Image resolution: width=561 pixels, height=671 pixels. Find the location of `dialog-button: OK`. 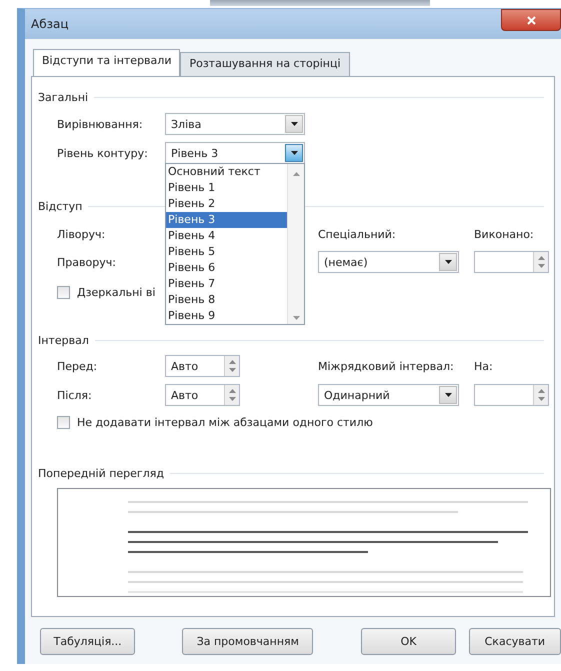

dialog-button: OK is located at coordinates (408, 641).